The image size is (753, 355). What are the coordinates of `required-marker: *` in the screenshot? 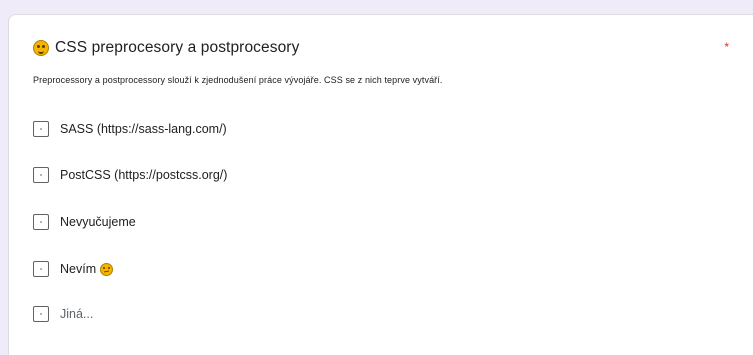 It's located at (726, 47).